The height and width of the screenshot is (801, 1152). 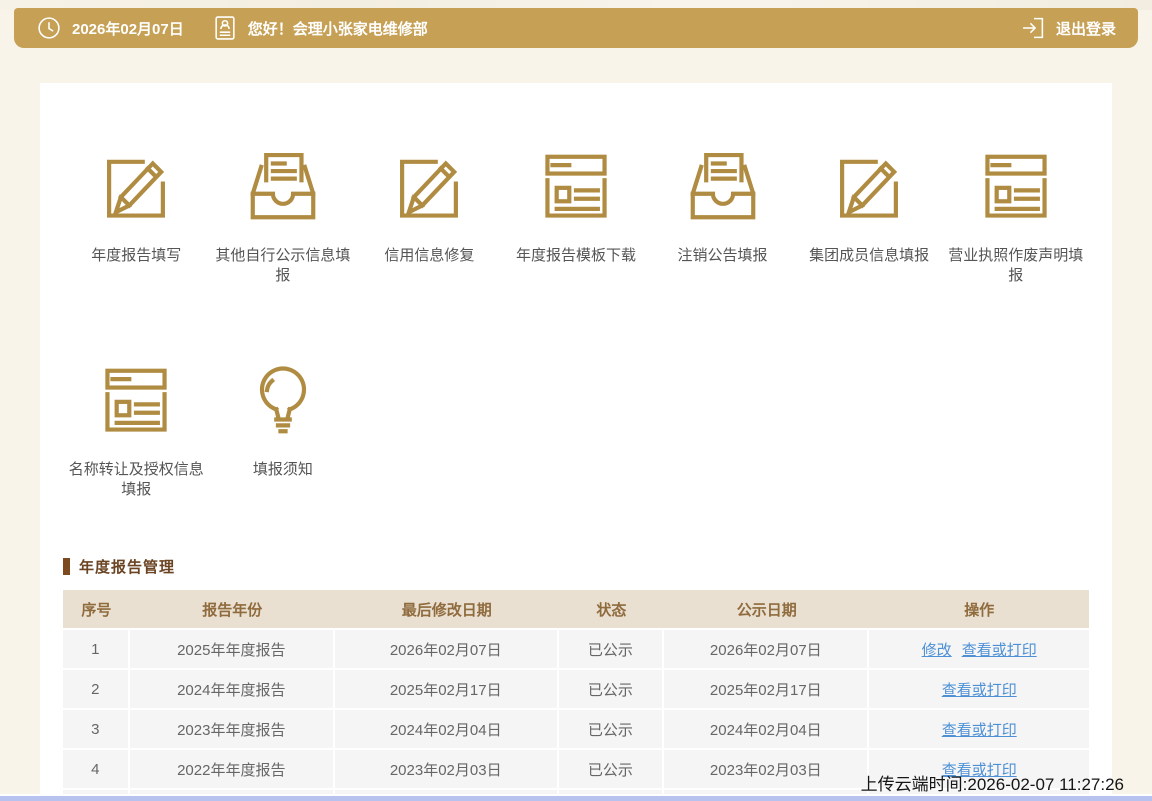 I want to click on cell-actions: 修改 查看或打印, so click(x=979, y=650).